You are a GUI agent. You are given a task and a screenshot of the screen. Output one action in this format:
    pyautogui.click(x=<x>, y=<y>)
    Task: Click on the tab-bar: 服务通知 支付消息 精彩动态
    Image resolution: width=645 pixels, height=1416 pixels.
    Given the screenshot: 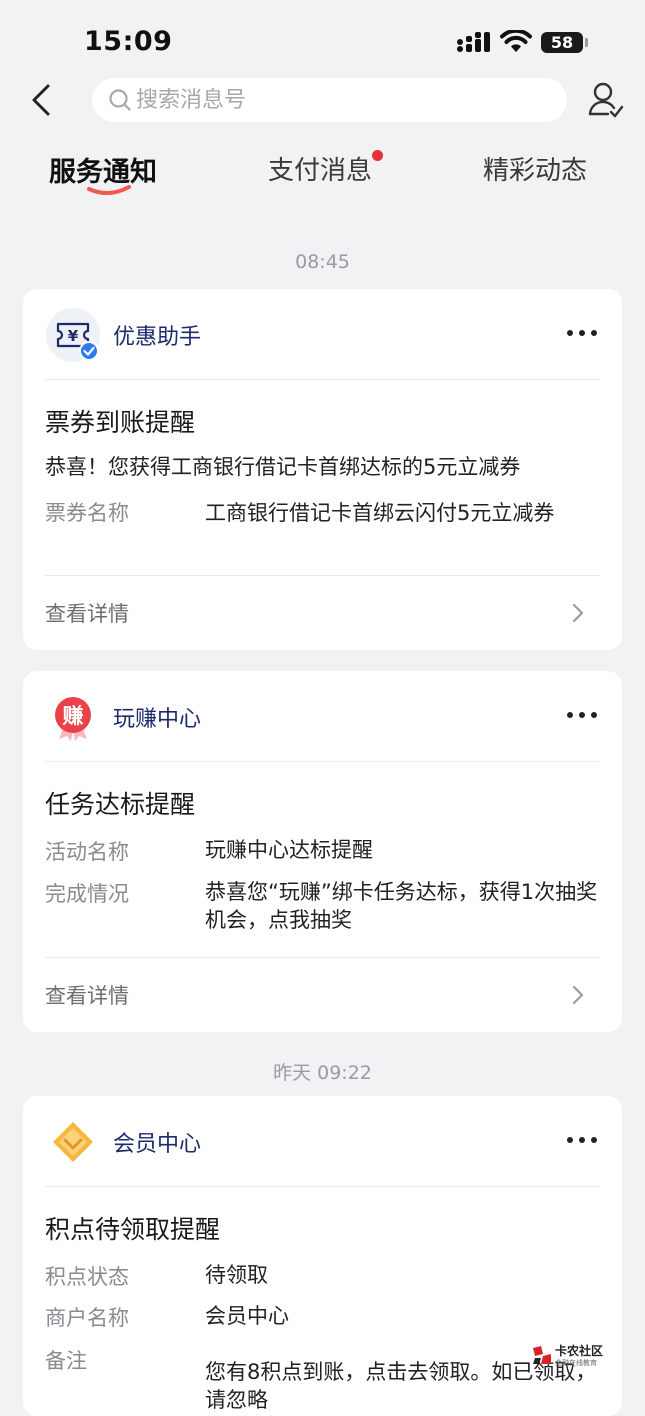 What is the action you would take?
    pyautogui.click(x=322, y=175)
    